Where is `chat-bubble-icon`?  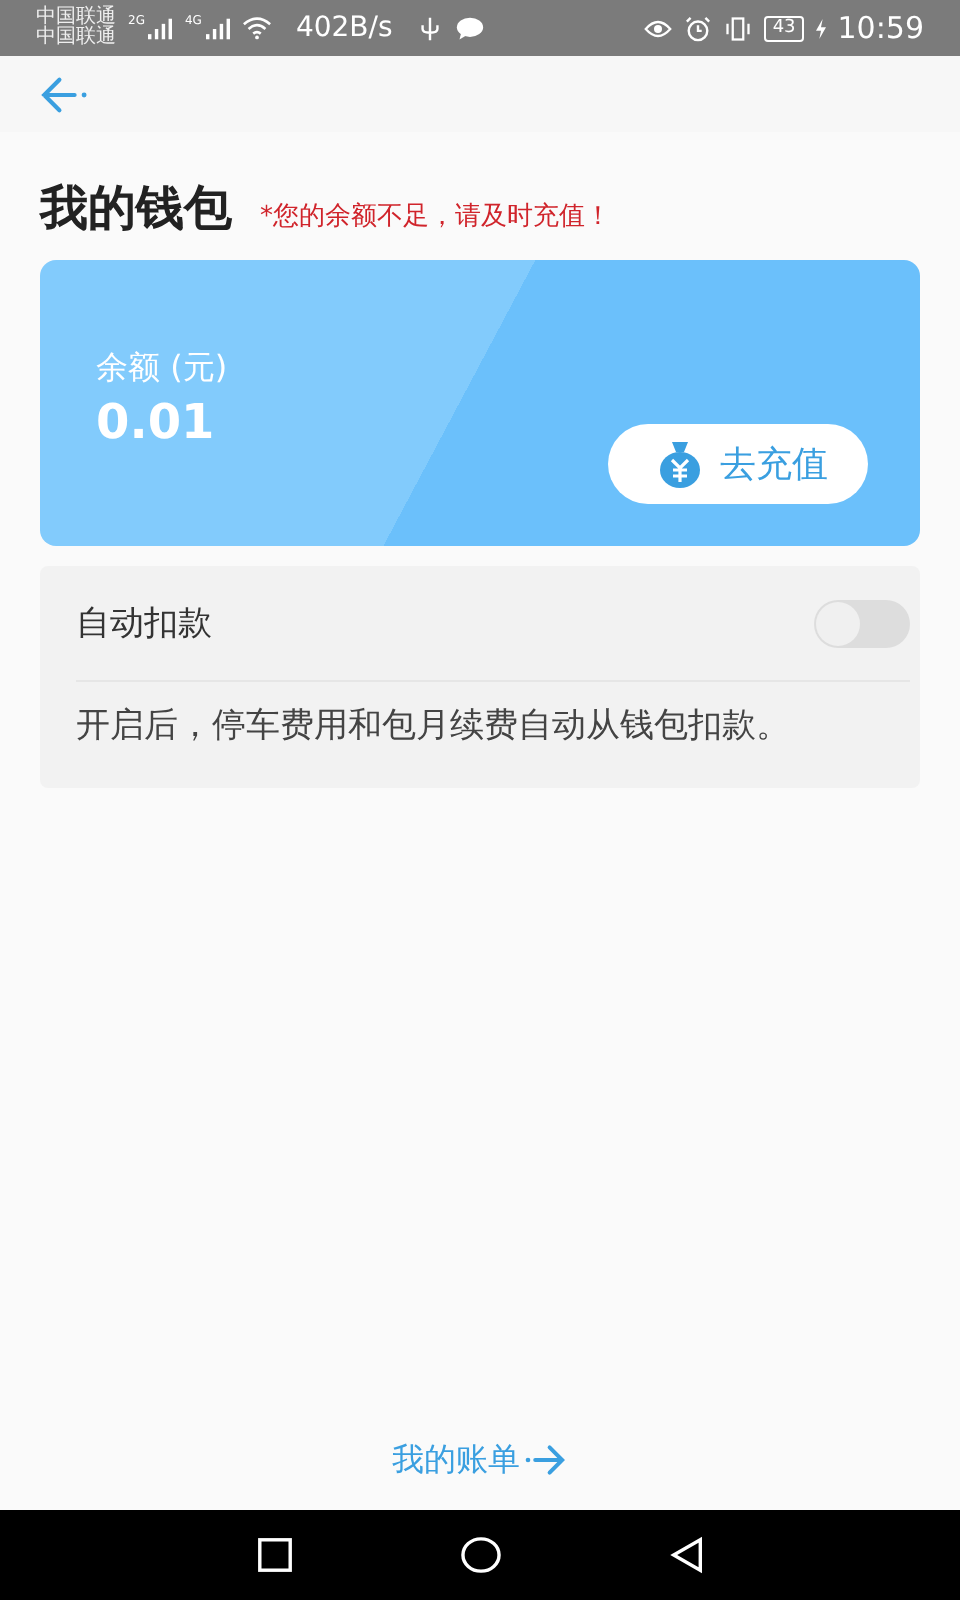
chat-bubble-icon is located at coordinates (470, 28).